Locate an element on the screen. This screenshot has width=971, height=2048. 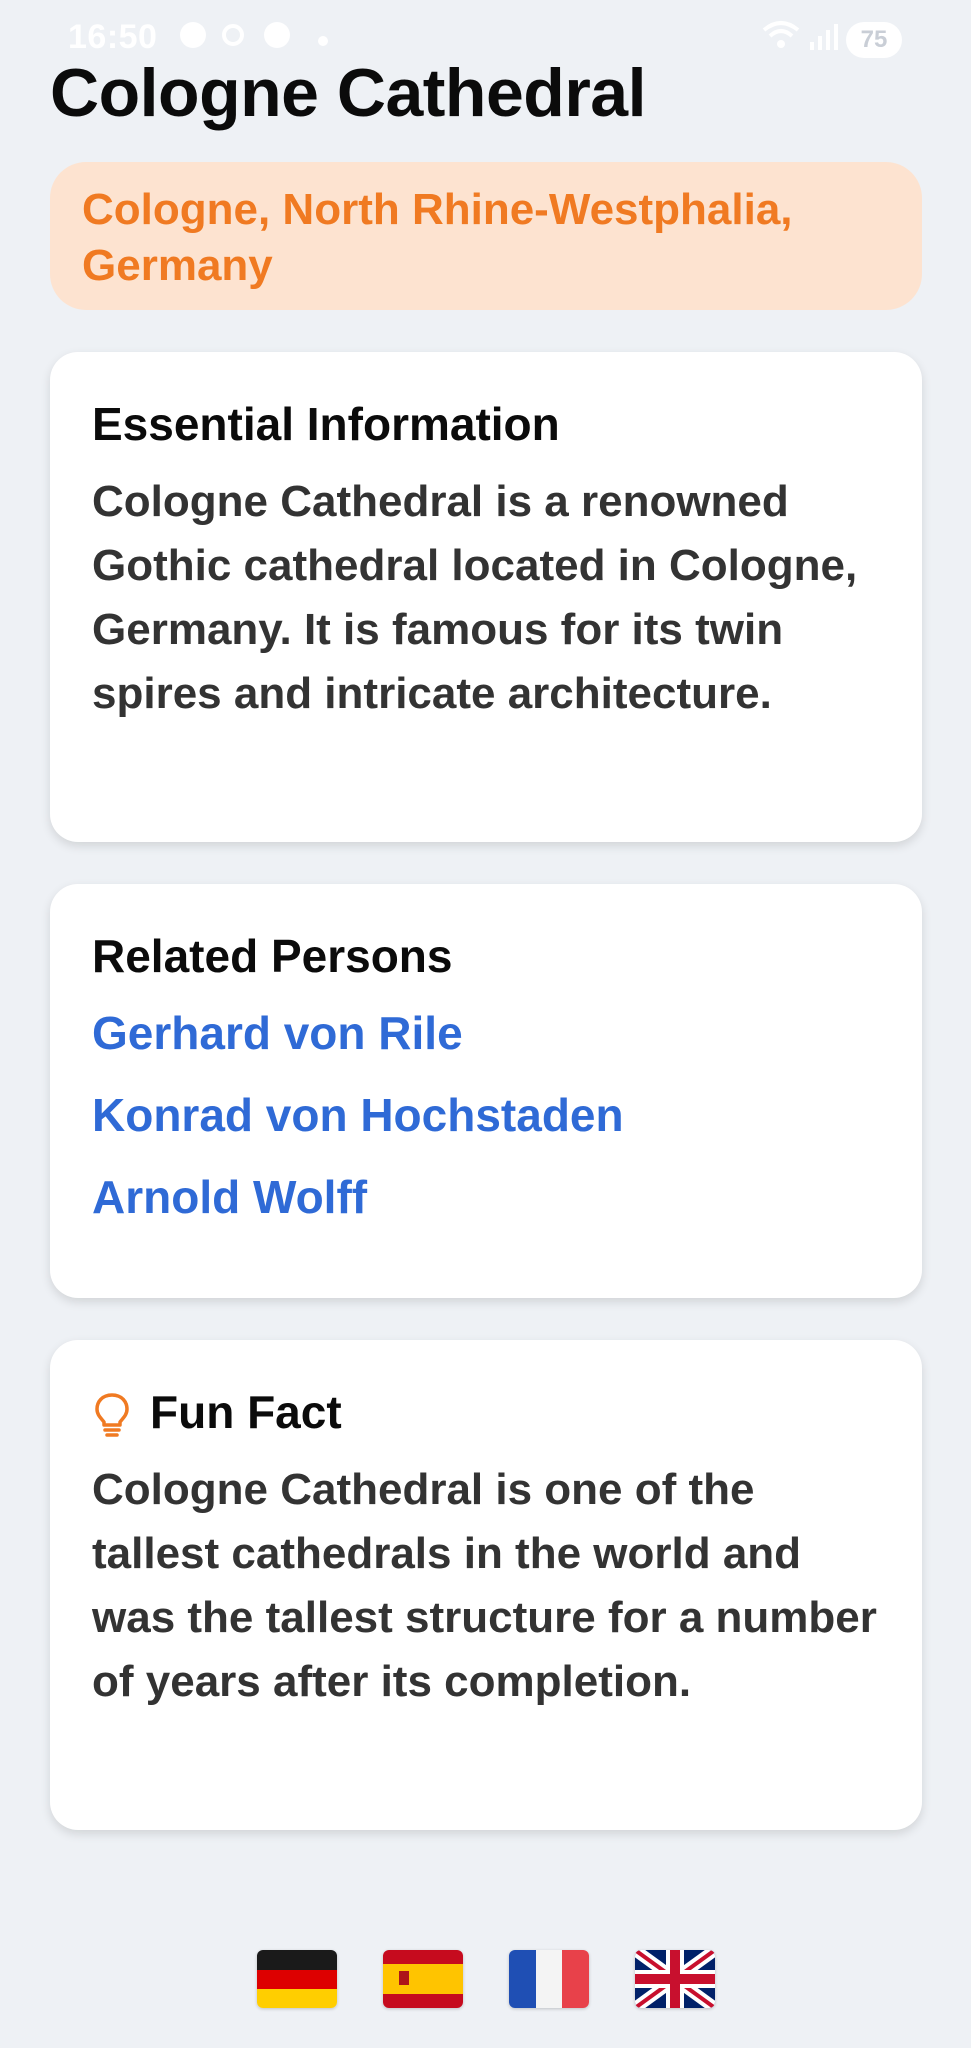
person-link-konrad-von-hochstaden: Konrad von Hochstaden is located at coordinates (486, 1115).